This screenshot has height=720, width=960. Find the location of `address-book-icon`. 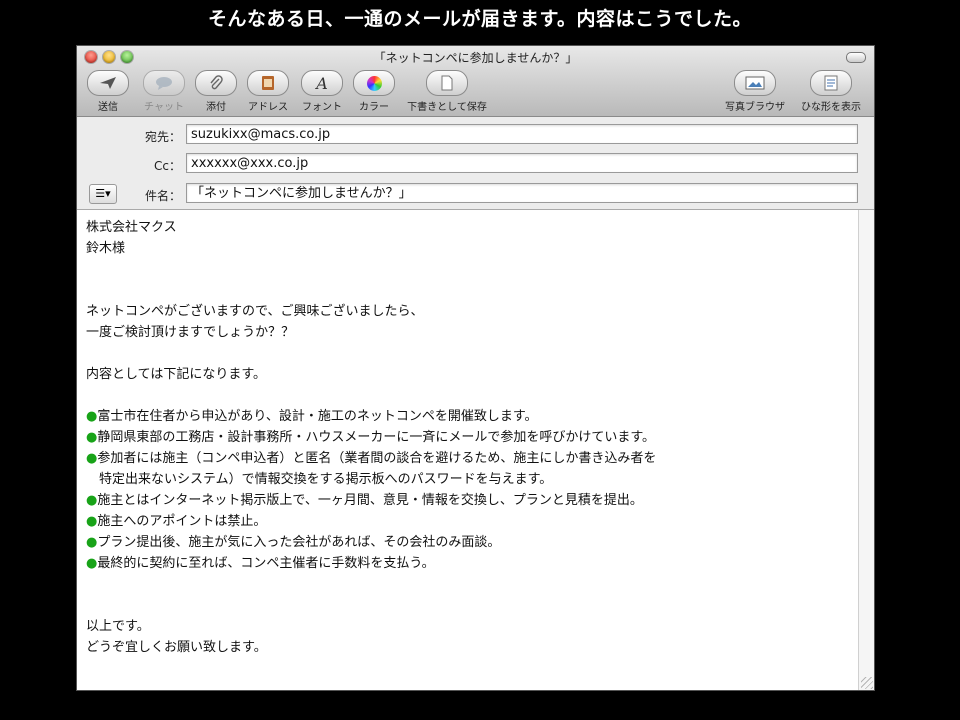

address-book-icon is located at coordinates (268, 83).